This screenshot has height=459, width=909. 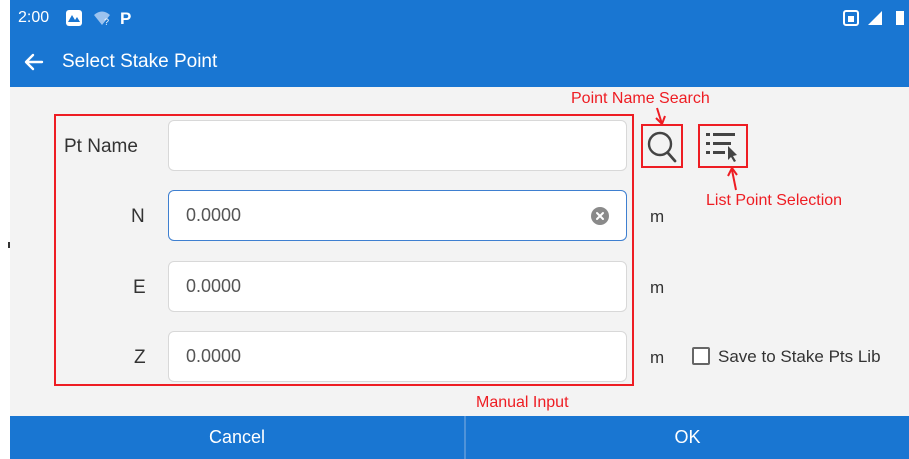 What do you see at coordinates (687, 437) in the screenshot?
I see `ok-button: OK` at bounding box center [687, 437].